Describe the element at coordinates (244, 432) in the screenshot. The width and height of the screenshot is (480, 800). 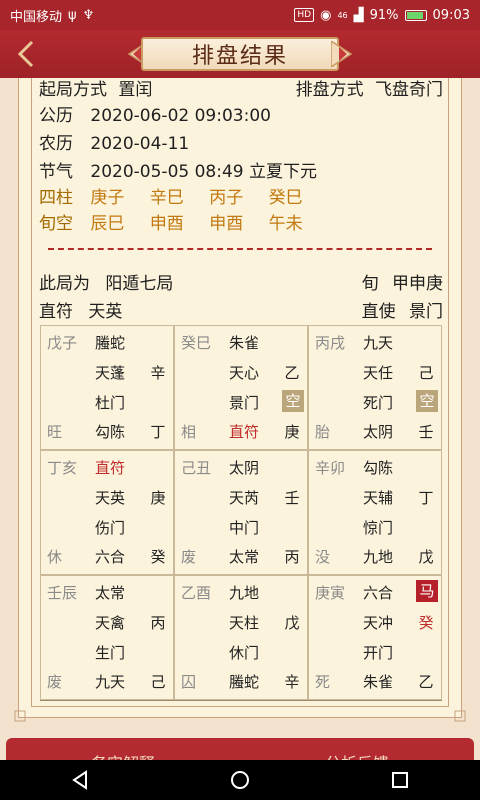
I see `palace-god2: 直符` at that location.